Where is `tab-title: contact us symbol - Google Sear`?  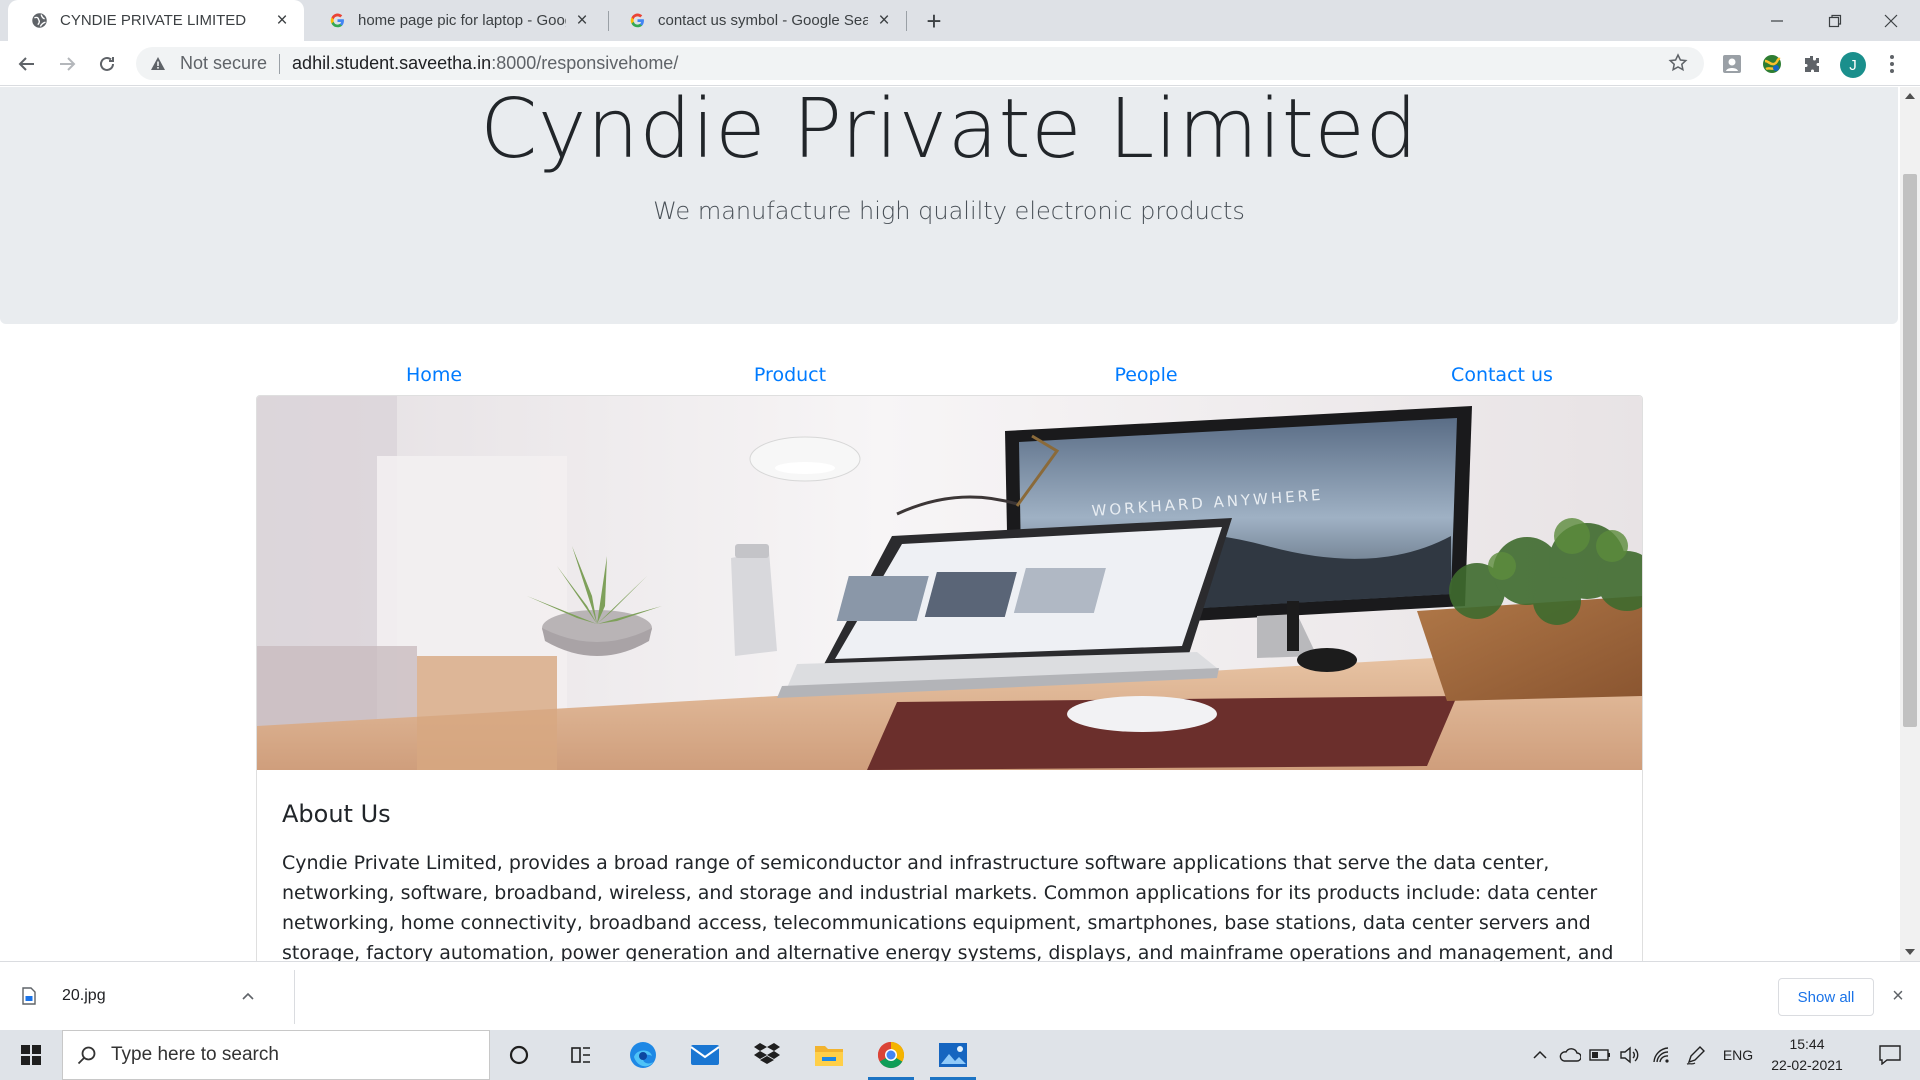 tab-title: contact us symbol - Google Sear is located at coordinates (763, 20).